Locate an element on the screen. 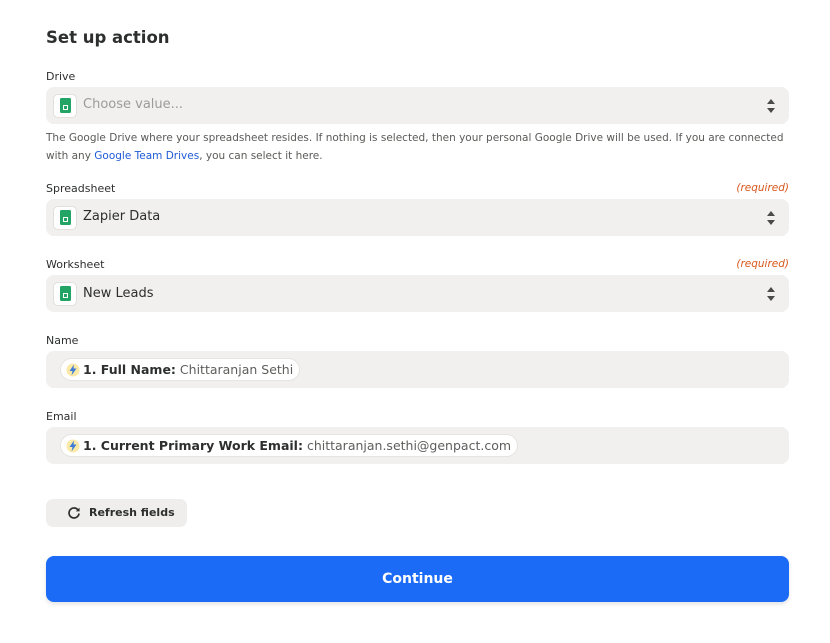 This screenshot has height=643, width=830. email-label: Email is located at coordinates (61, 416).